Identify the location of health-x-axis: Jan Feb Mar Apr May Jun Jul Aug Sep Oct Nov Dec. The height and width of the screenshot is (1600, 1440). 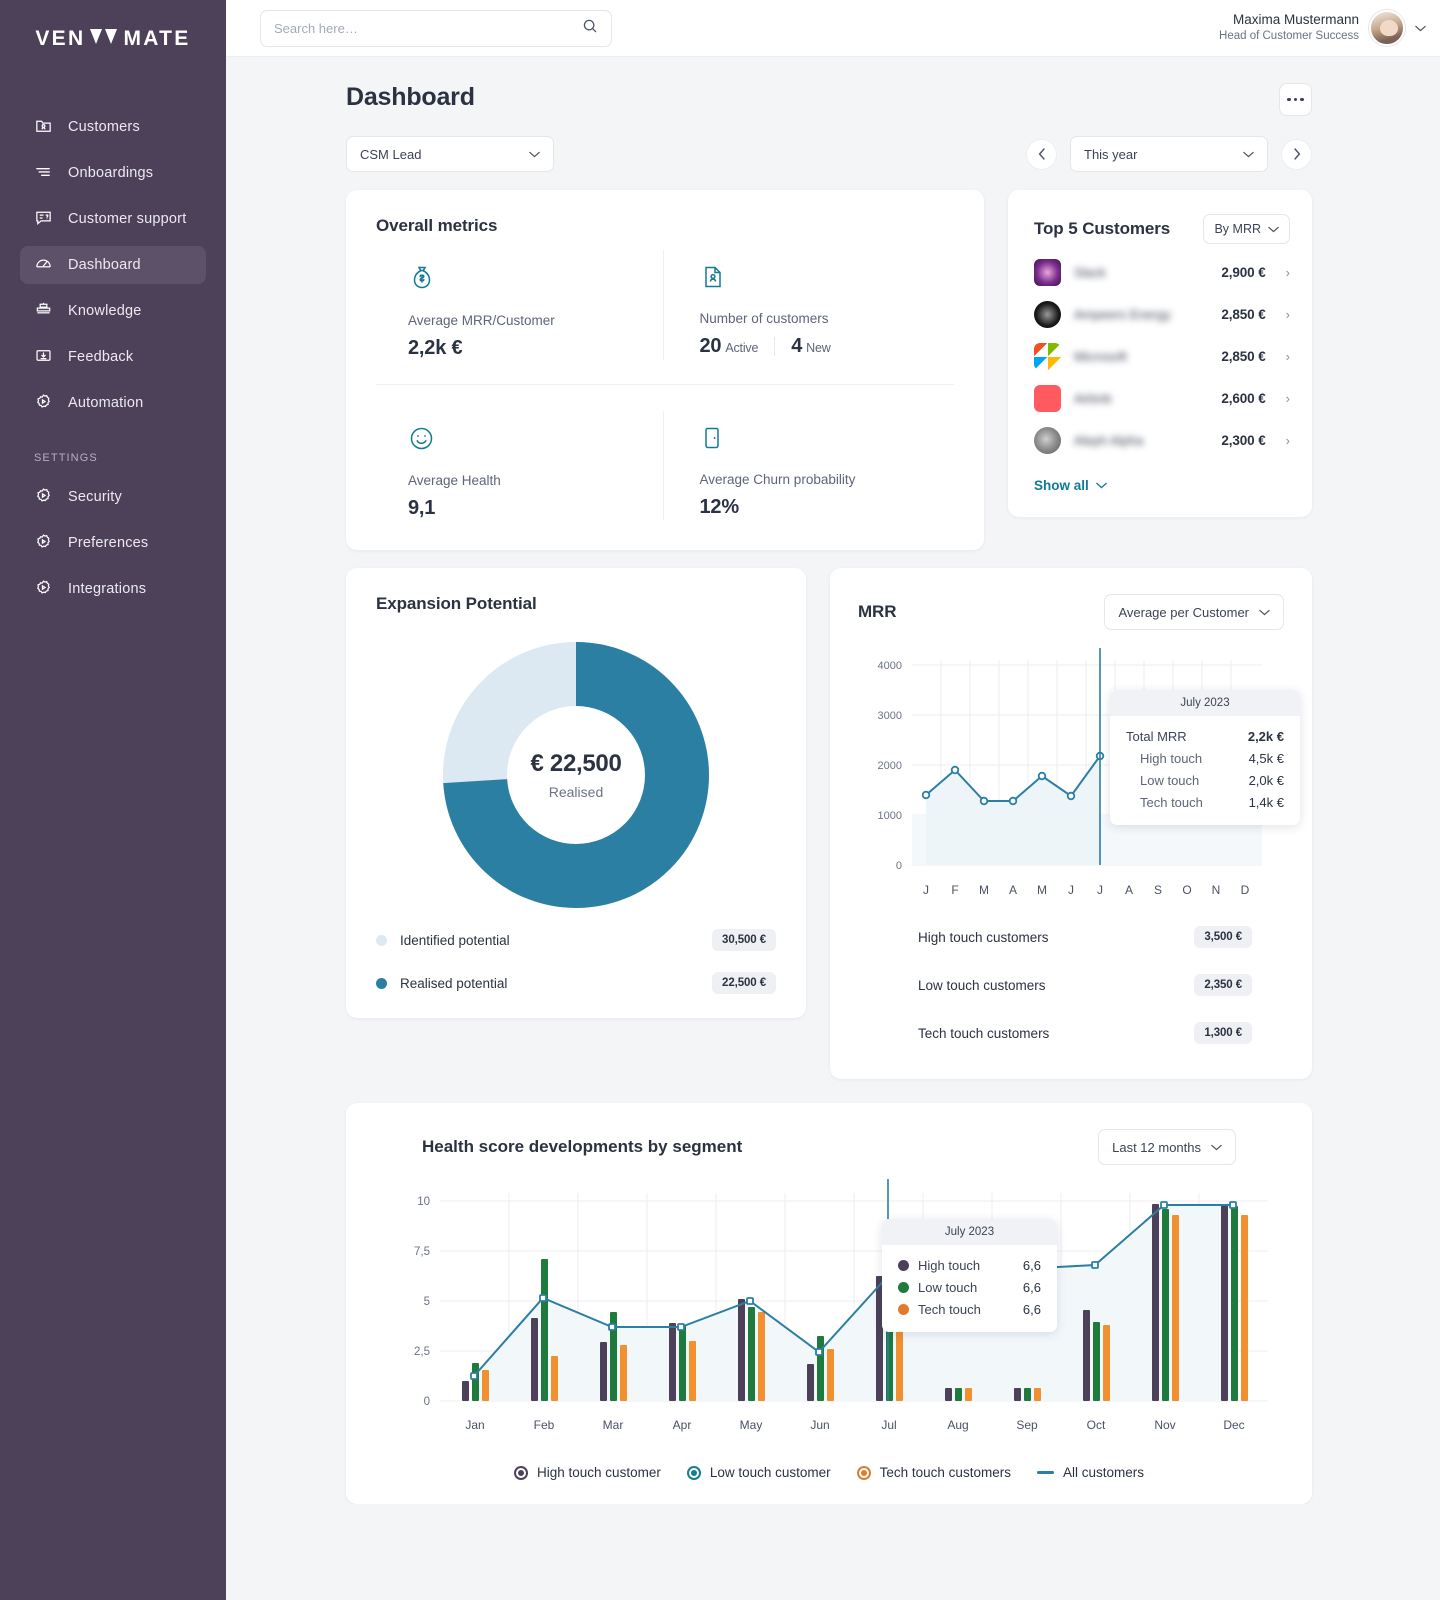
(854, 1425).